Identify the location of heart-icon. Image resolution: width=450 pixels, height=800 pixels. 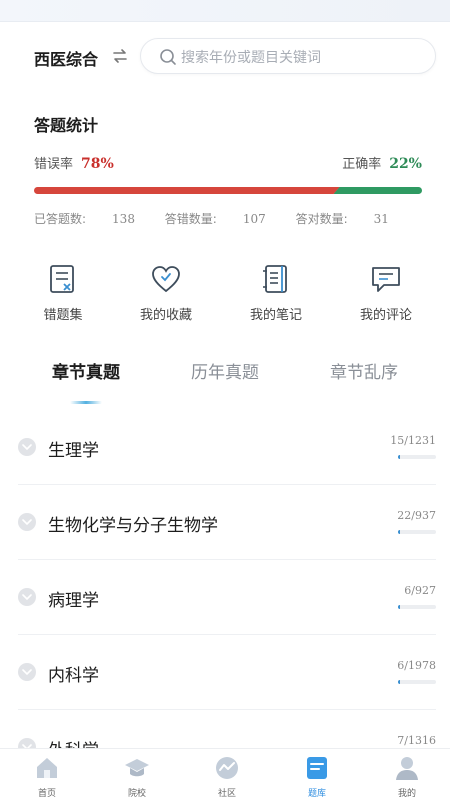
(166, 279).